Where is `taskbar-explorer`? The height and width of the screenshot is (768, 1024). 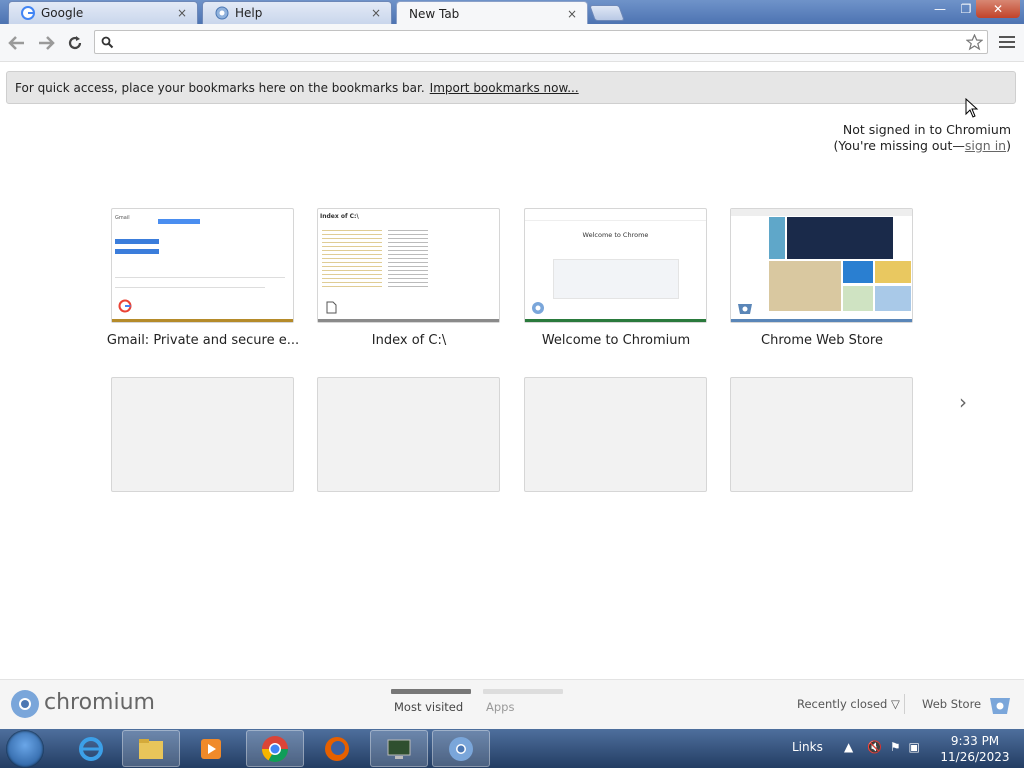 taskbar-explorer is located at coordinates (151, 748).